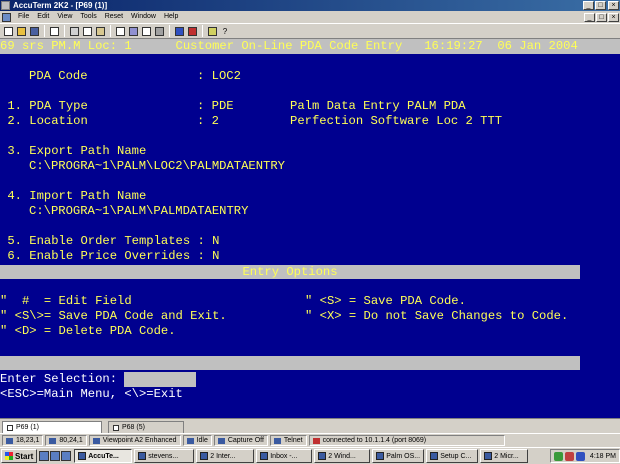 This screenshot has width=620, height=464. Describe the element at coordinates (43, 17) in the screenshot. I see `menu-edit: Edit` at that location.